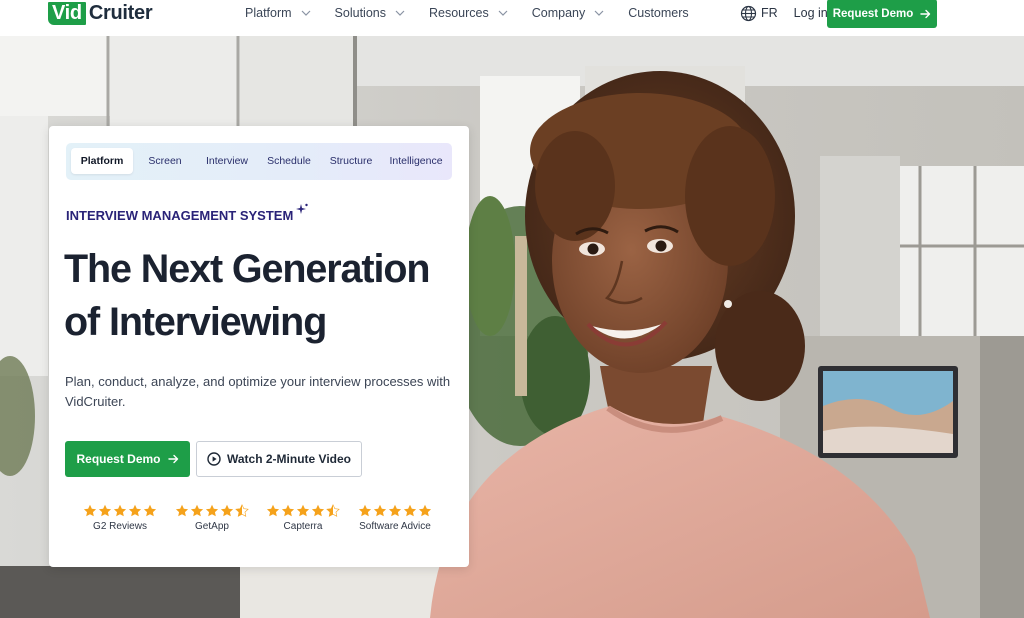 The height and width of the screenshot is (618, 1024). What do you see at coordinates (558, 13) in the screenshot?
I see `nav-label: Company` at bounding box center [558, 13].